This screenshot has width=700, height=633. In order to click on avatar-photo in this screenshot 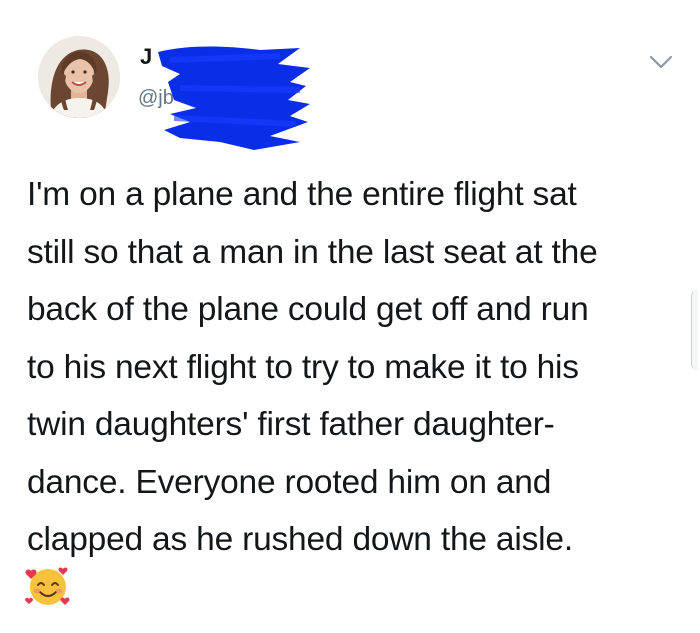, I will do `click(79, 77)`.